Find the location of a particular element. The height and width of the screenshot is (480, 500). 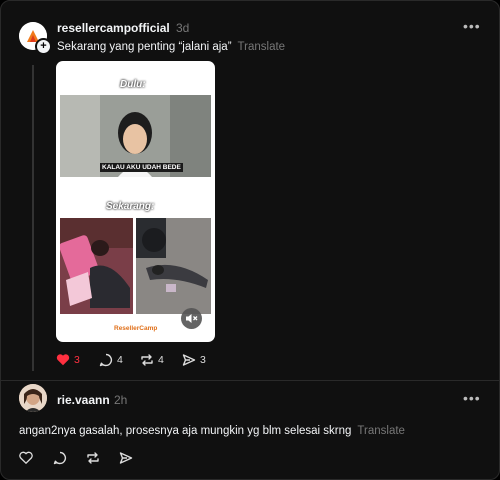

like-count: 3 is located at coordinates (77, 359).